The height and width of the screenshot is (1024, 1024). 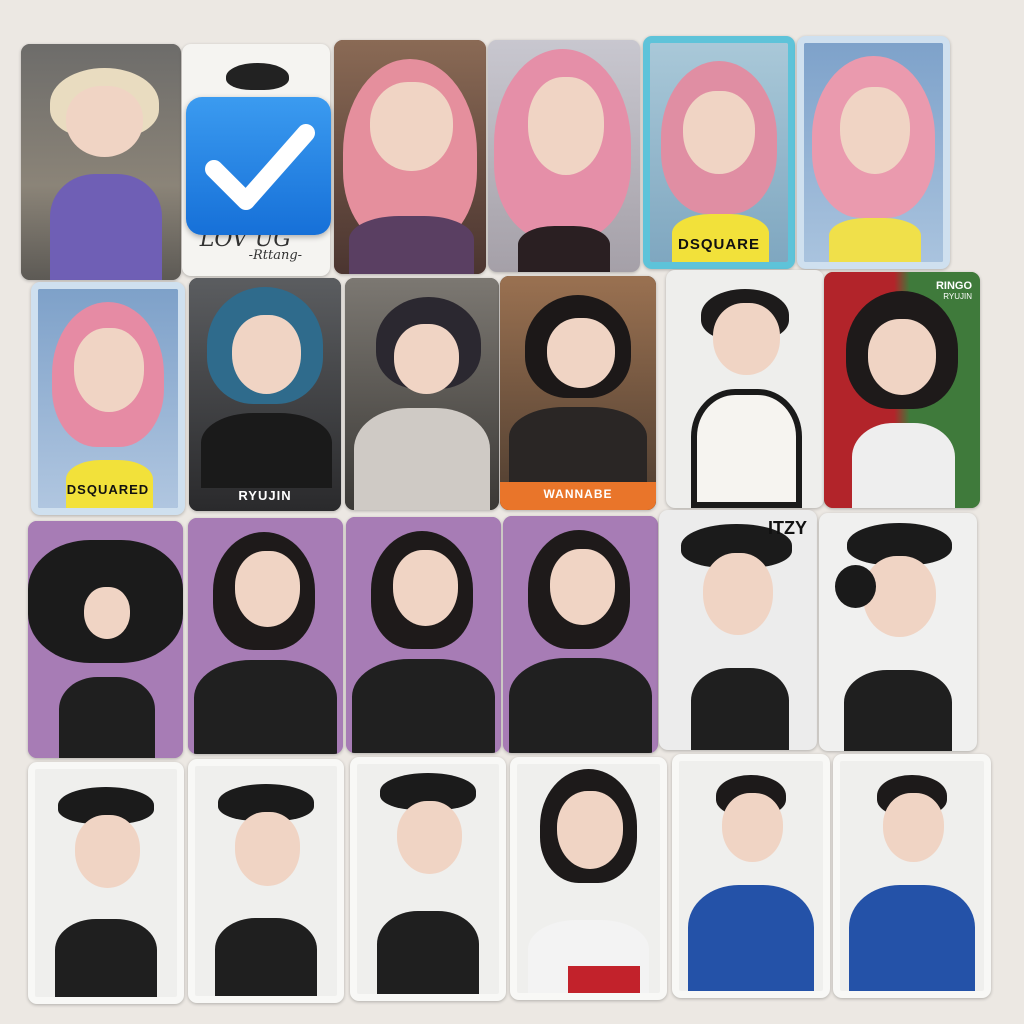 What do you see at coordinates (588, 878) in the screenshot?
I see `photocard-r4c4` at bounding box center [588, 878].